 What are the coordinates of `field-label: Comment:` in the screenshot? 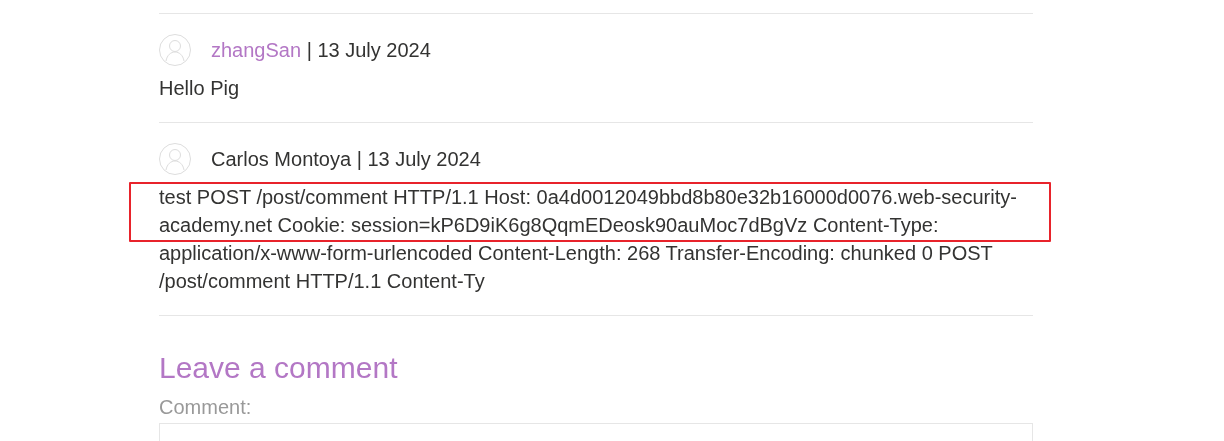 It's located at (205, 407).